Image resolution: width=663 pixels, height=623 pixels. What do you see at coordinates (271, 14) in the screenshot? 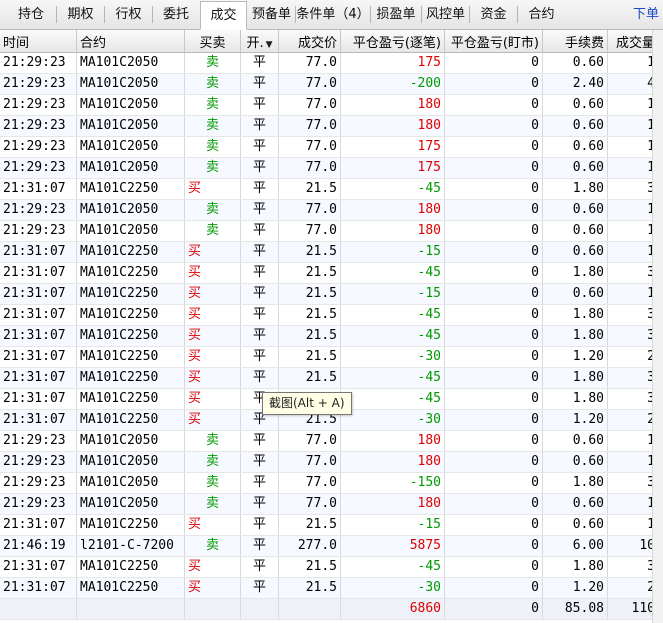
I see `tab-prepared-orders: 预备单` at bounding box center [271, 14].